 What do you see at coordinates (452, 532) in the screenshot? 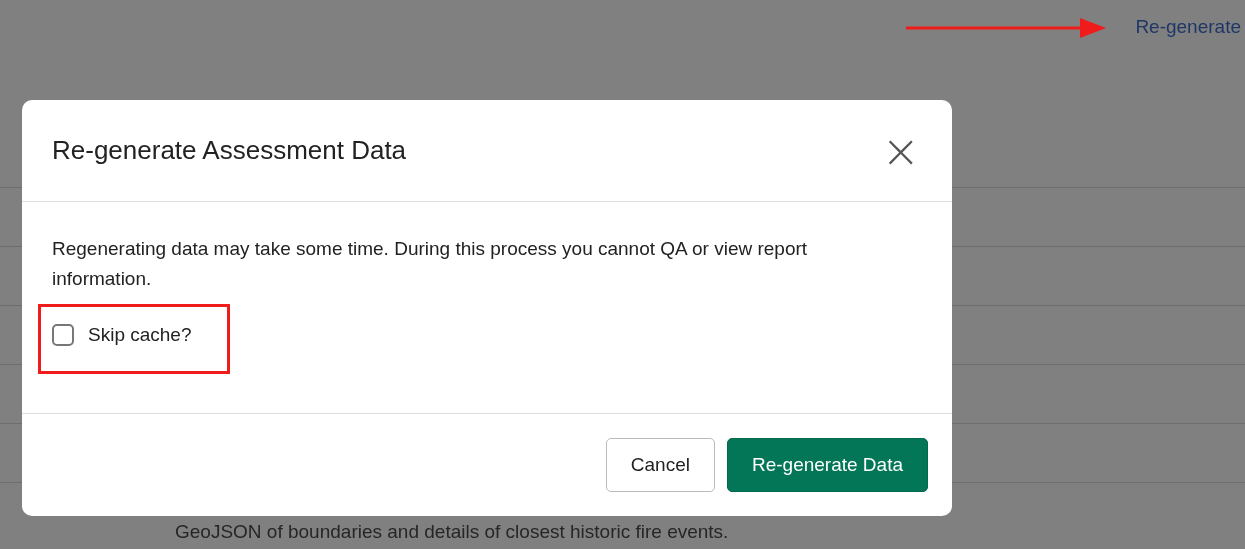
I see `description-text: GeoJSON of boundaries and details of closest historic fire events.` at bounding box center [452, 532].